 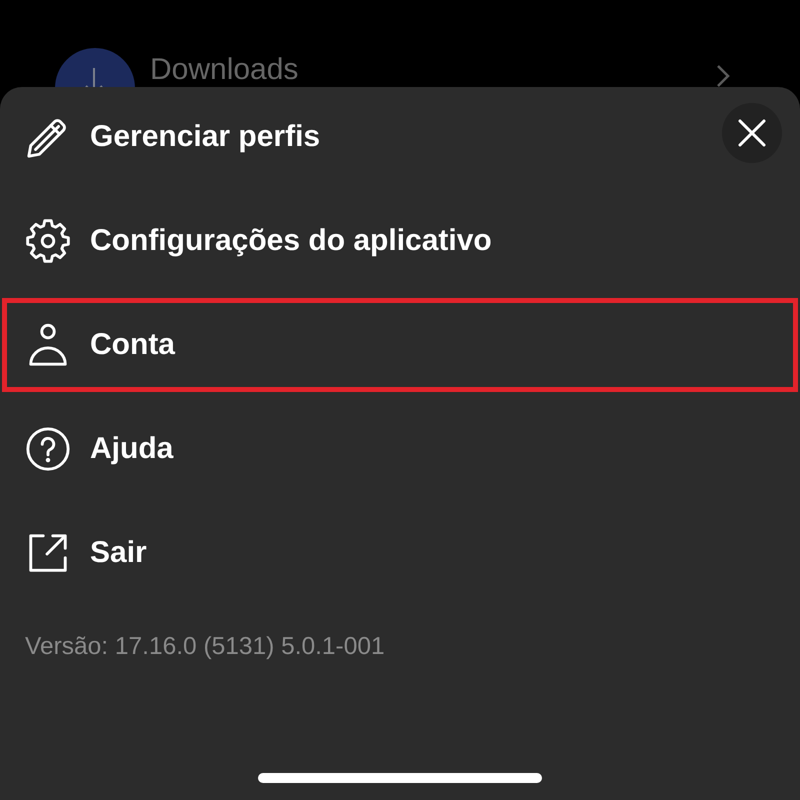 I want to click on list-item-label: Downloads, so click(x=224, y=70).